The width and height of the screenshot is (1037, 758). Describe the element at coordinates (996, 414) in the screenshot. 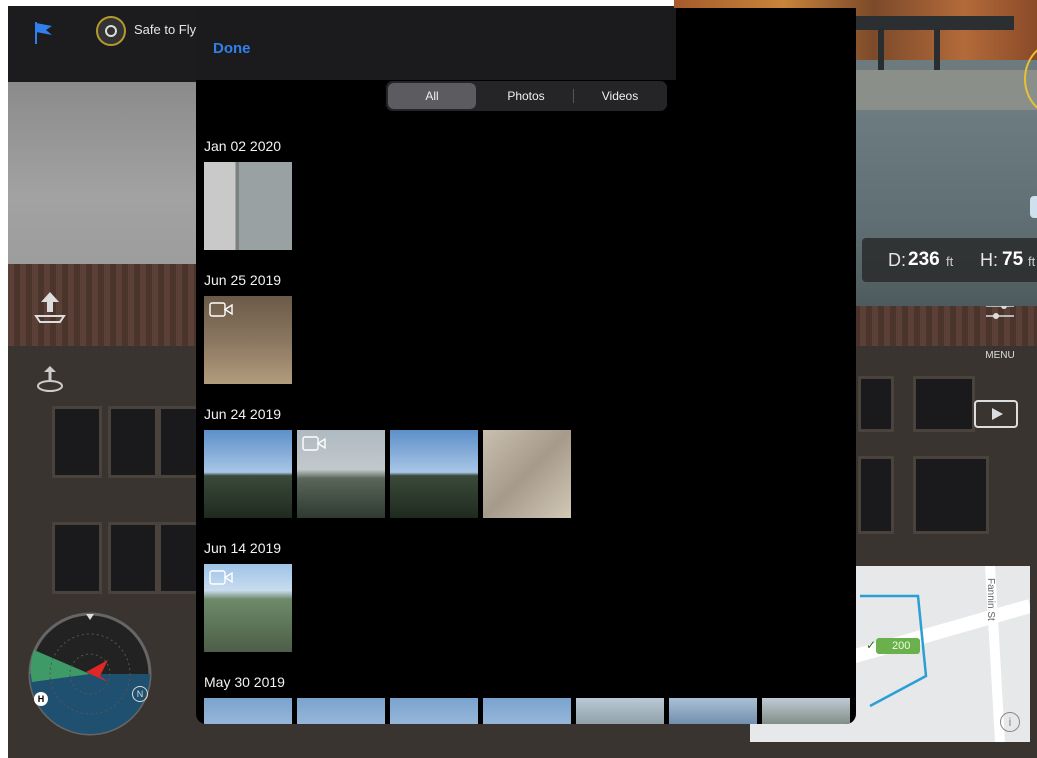

I see `playback-icon` at that location.